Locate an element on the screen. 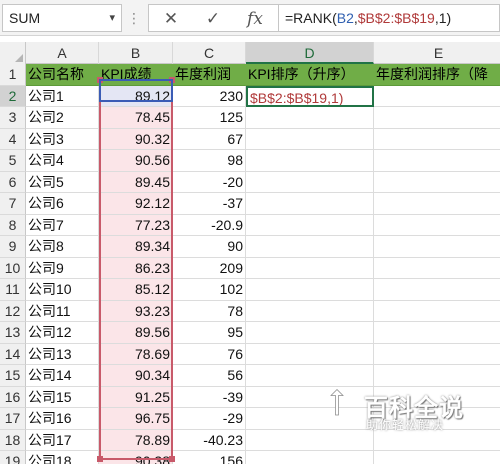  row-number: 9 is located at coordinates (13, 247).